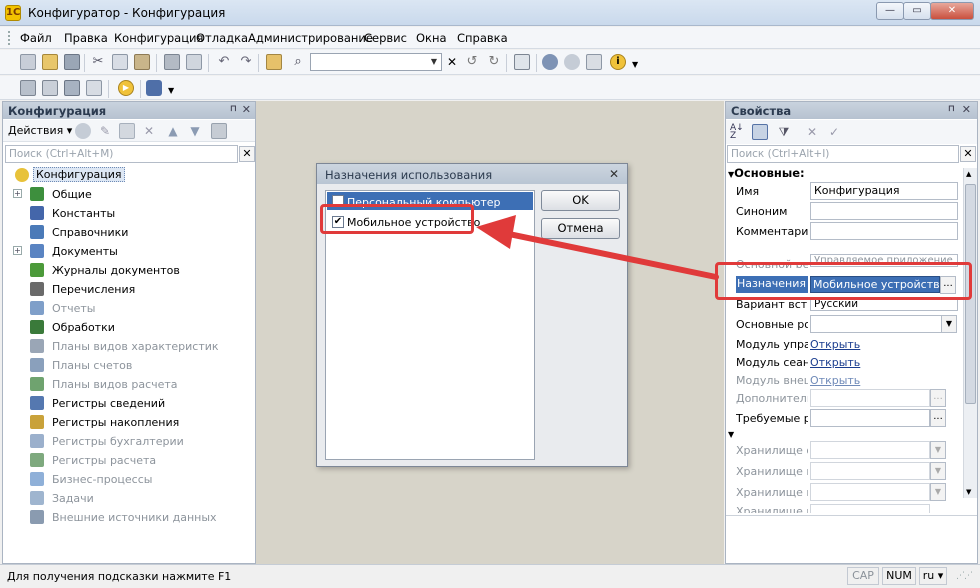  What do you see at coordinates (28, 88) in the screenshot?
I see `open-config-icon` at bounding box center [28, 88].